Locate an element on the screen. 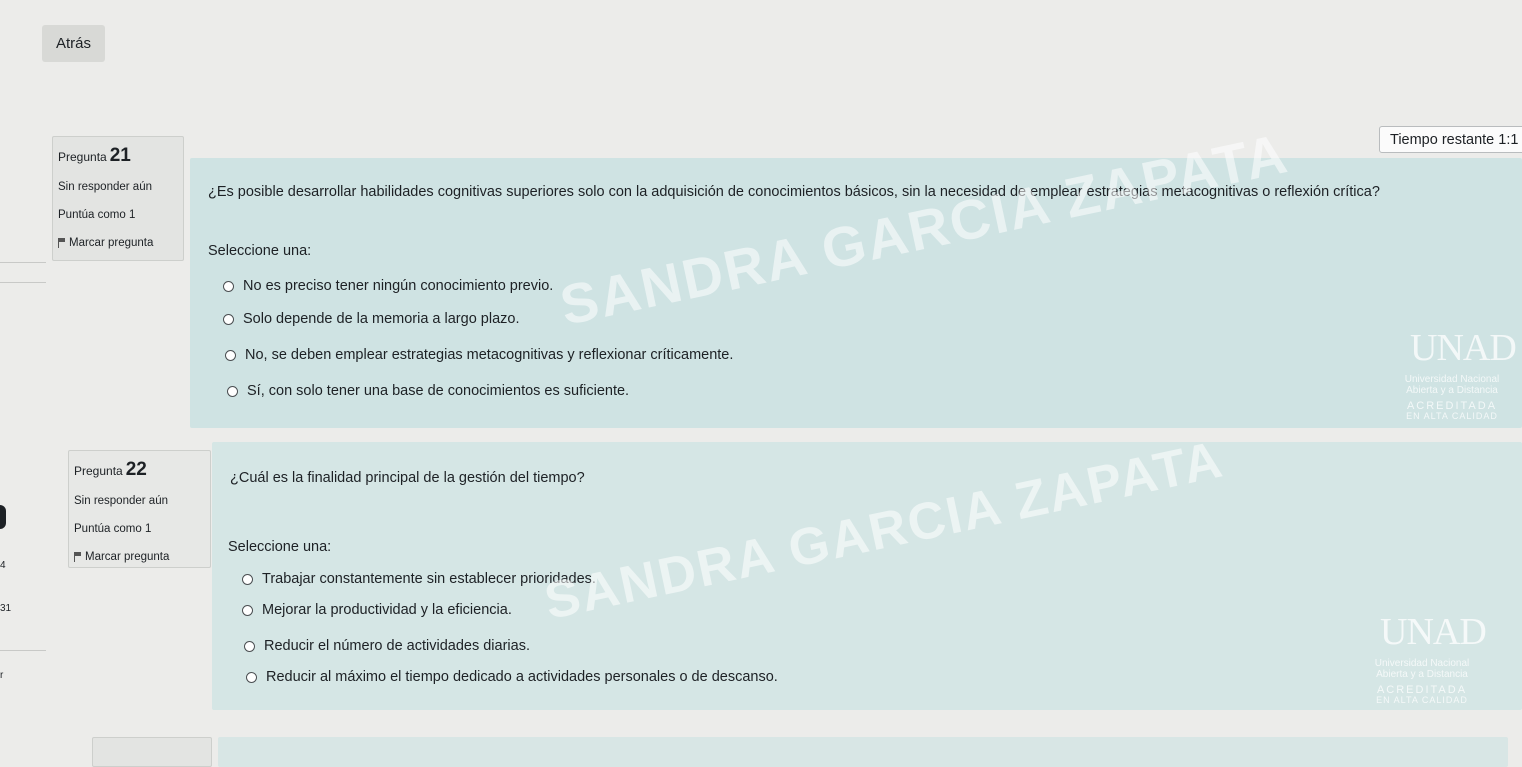 This screenshot has height=767, width=1522. sidebar-marker is located at coordinates (3, 517).